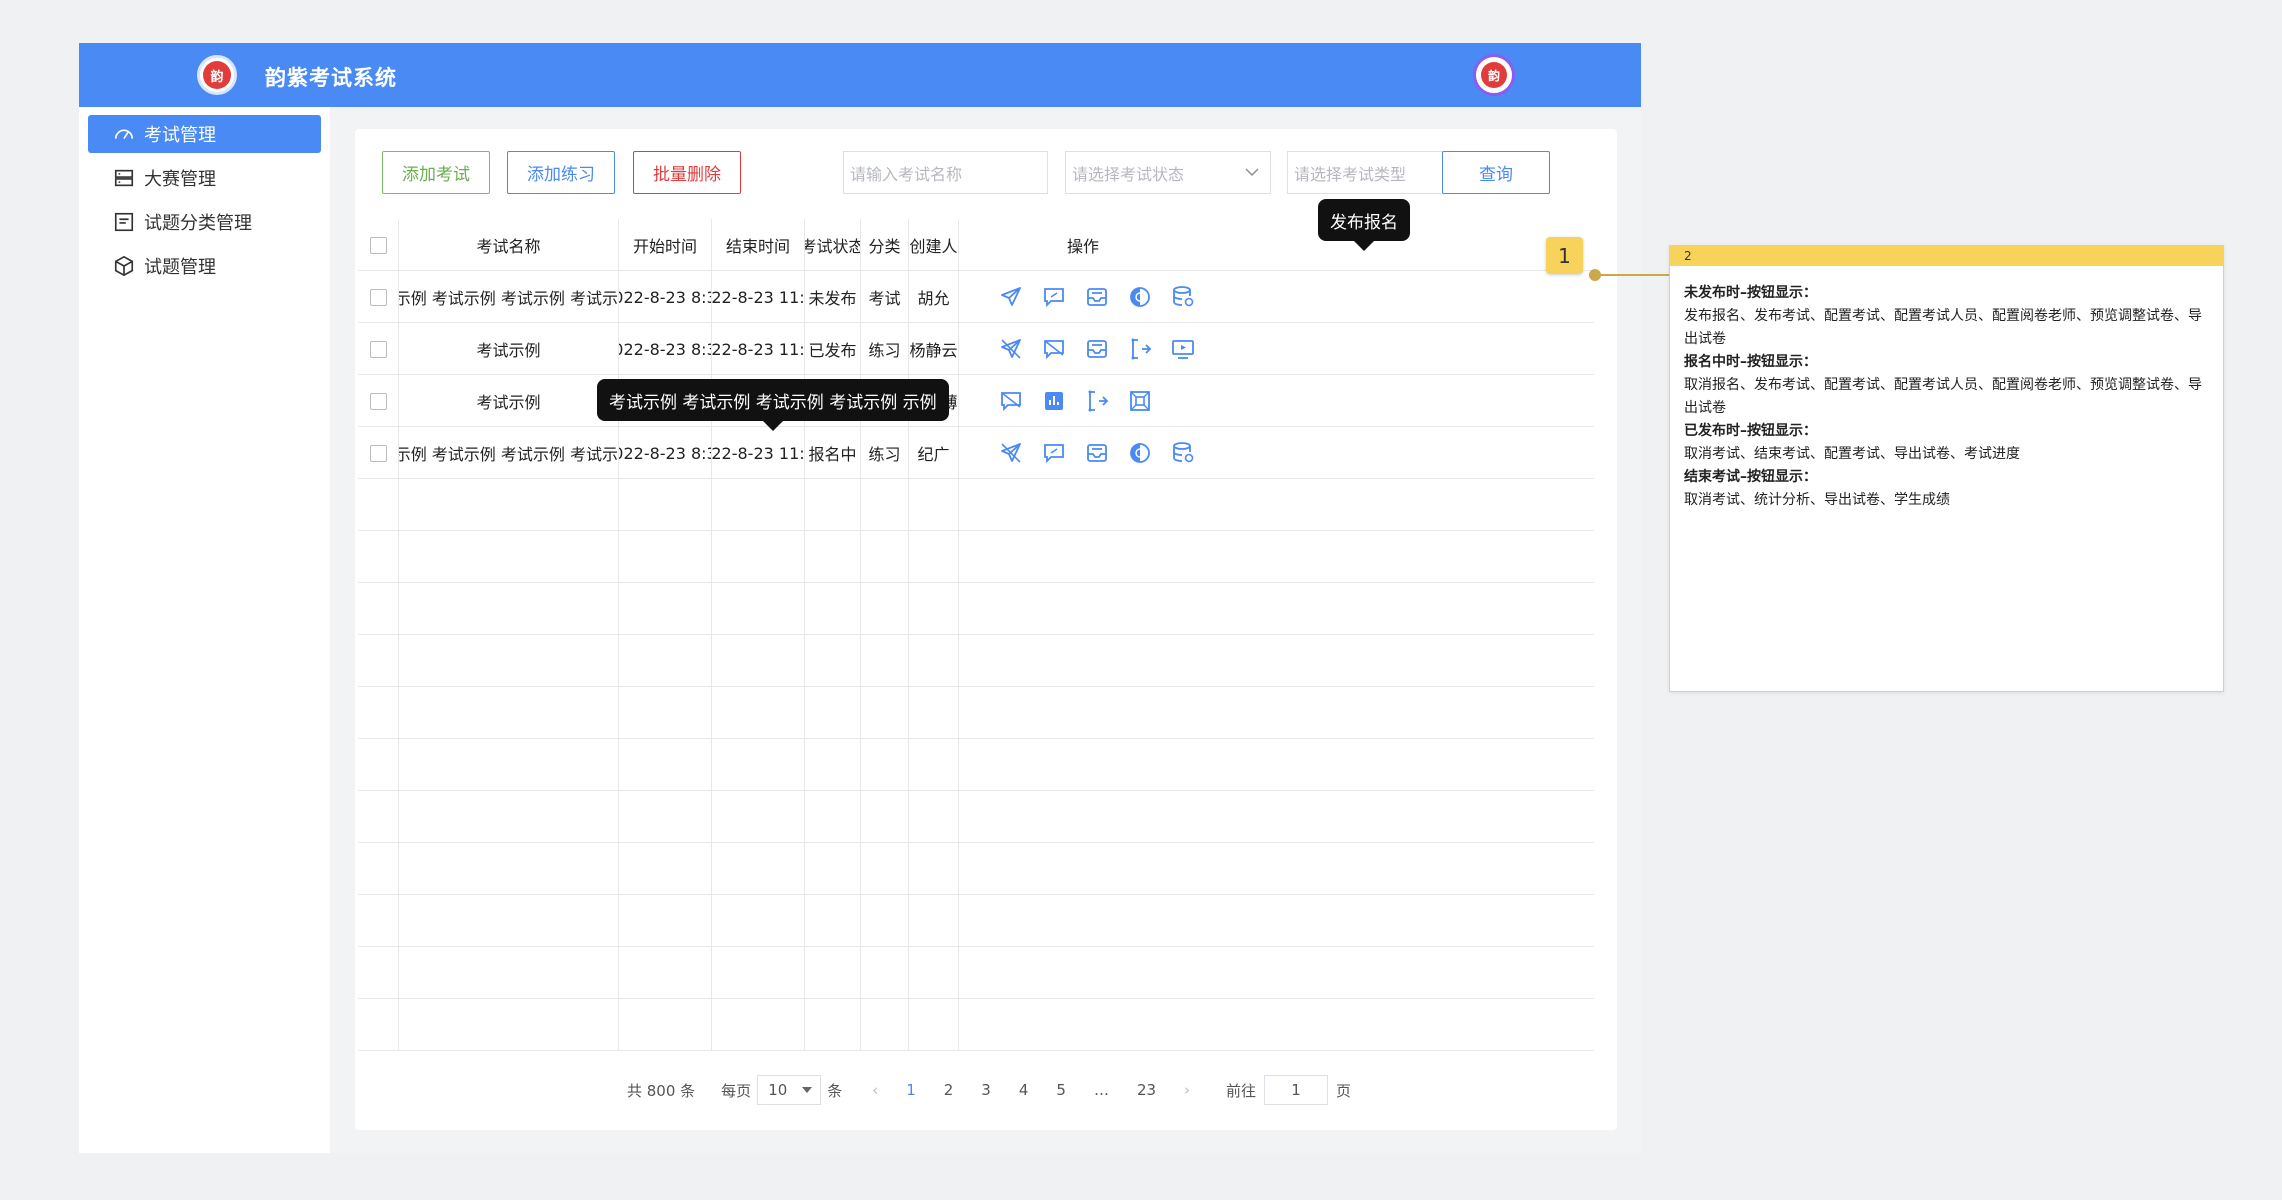  What do you see at coordinates (1031, 1090) in the screenshot?
I see `page-list: 1 2 3 4 5… 23` at bounding box center [1031, 1090].